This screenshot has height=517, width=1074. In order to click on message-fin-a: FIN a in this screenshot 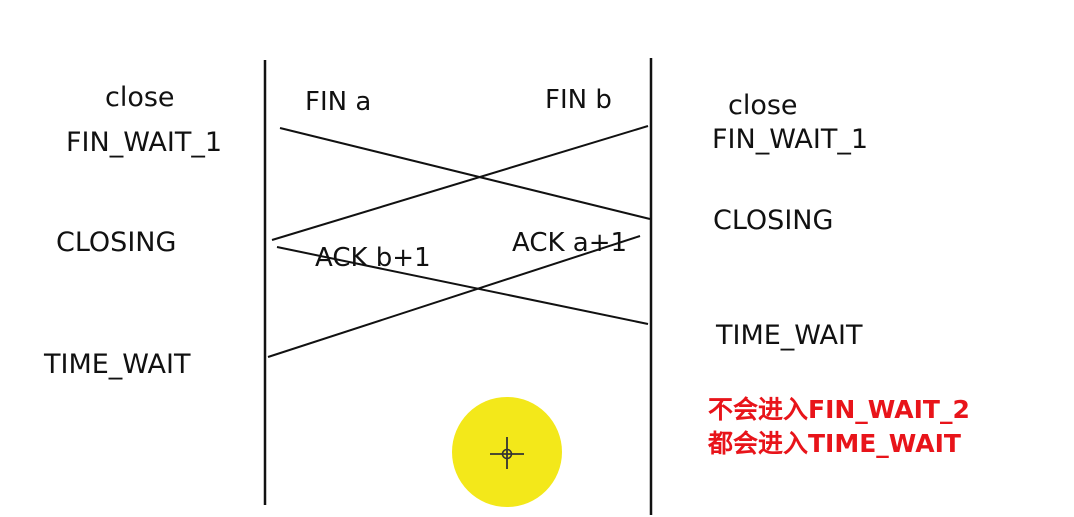, I will do `click(338, 102)`.